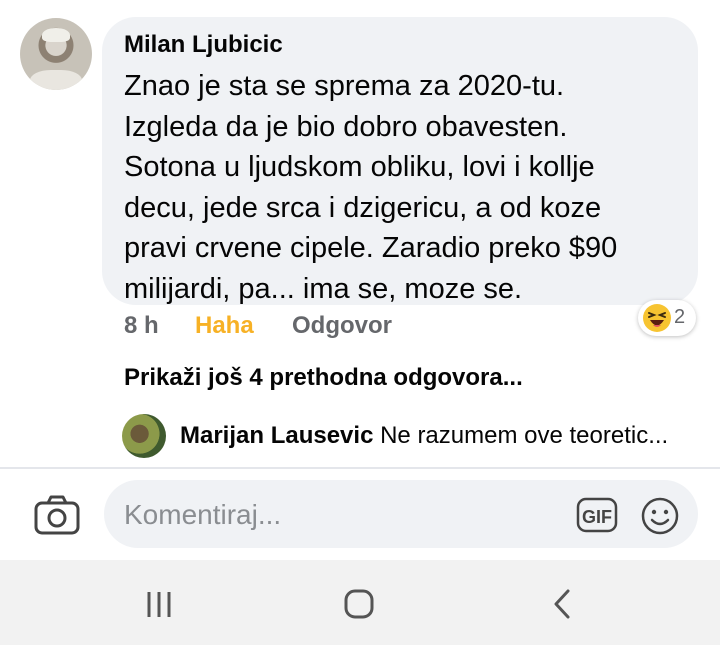  Describe the element at coordinates (344, 86) in the screenshot. I see `comment-text-line: Znao je sta se sprema za 2020-tu.` at that location.